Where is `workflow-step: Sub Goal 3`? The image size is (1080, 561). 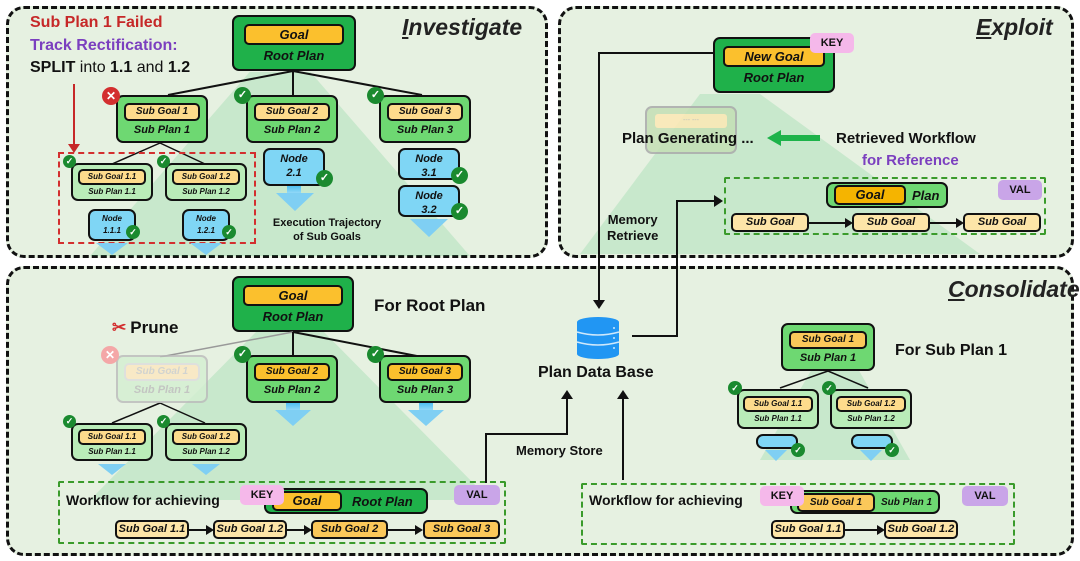 workflow-step: Sub Goal 3 is located at coordinates (461, 529).